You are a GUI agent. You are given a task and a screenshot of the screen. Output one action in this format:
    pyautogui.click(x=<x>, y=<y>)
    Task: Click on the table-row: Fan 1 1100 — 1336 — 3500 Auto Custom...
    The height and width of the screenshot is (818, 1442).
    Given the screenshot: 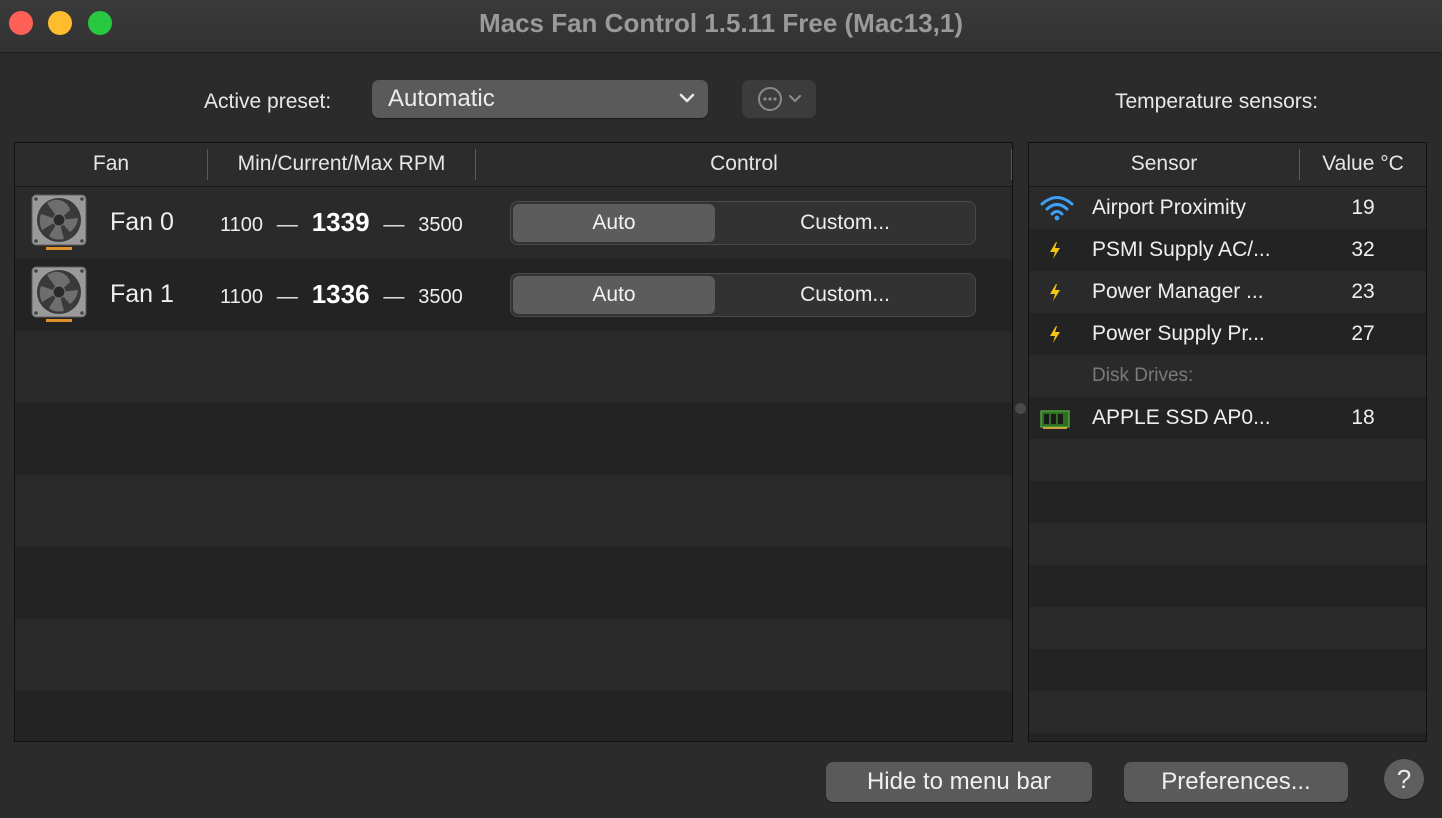 What is the action you would take?
    pyautogui.click(x=513, y=295)
    